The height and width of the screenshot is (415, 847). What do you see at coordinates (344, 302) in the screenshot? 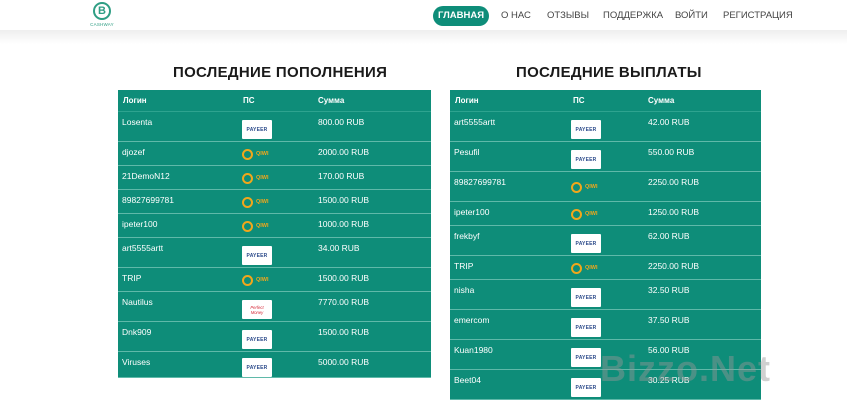
I see `amount-cell: 7770.00 RUB` at bounding box center [344, 302].